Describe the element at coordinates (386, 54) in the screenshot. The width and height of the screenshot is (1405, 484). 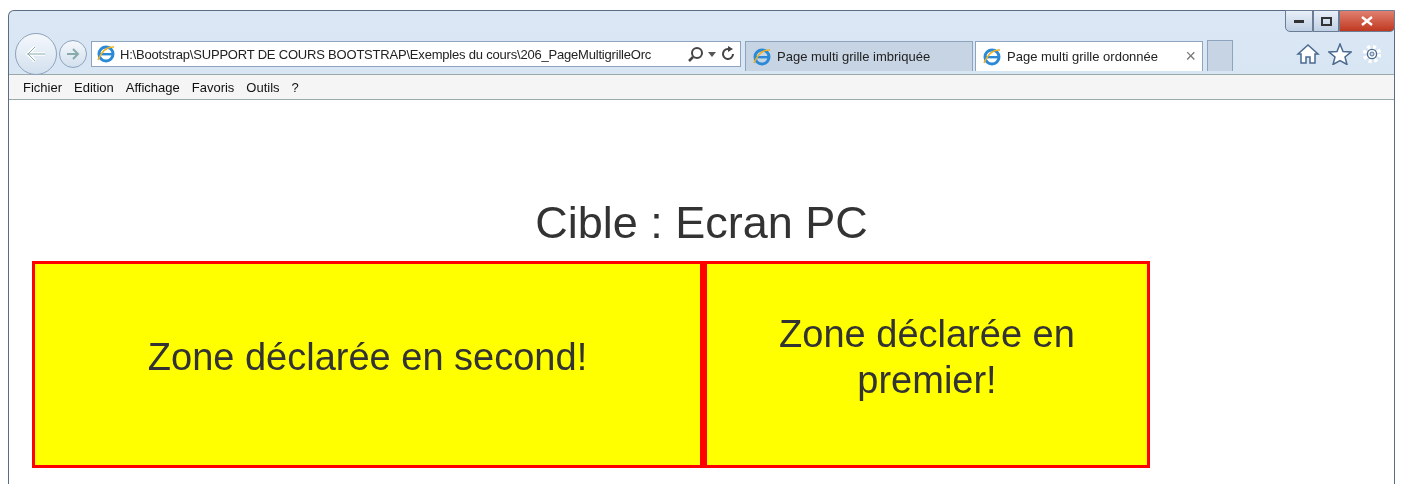
I see `url-text: H:\Bootstrap\SUPPORT DE COURS BOOTSTRAP\Exemples du cours\206_PageMultigrilleOrc` at that location.